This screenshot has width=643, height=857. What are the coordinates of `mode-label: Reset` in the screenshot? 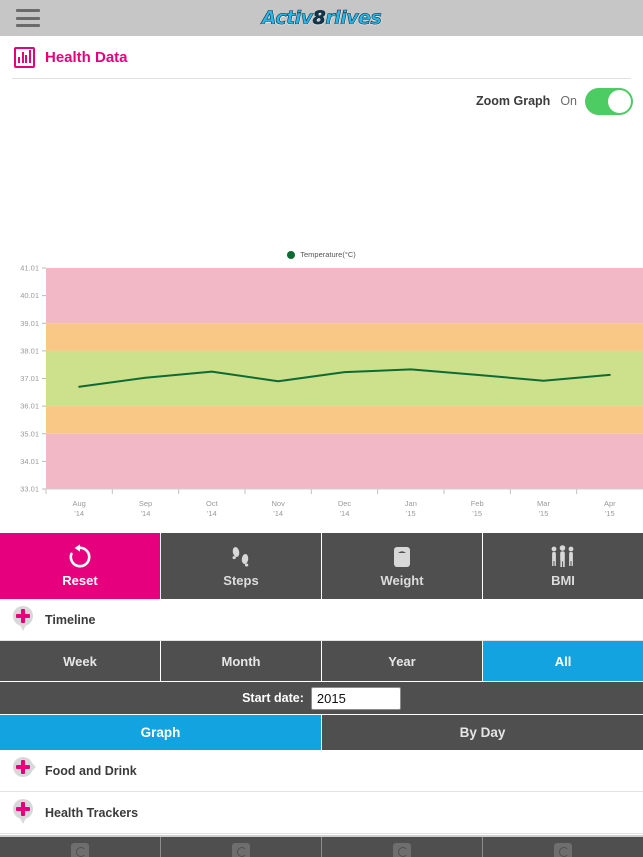 It's located at (80, 580).